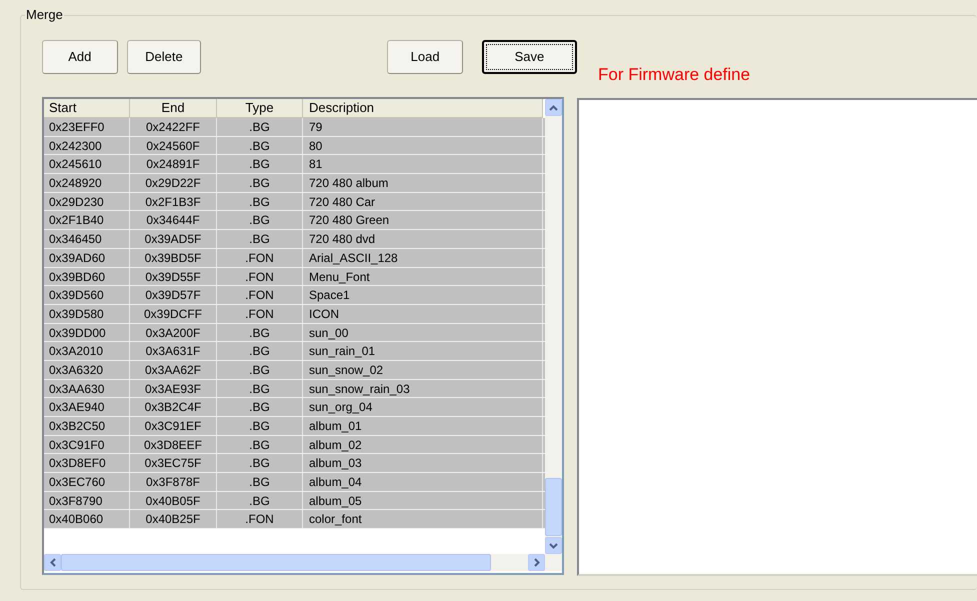  Describe the element at coordinates (423, 127) in the screenshot. I see `table-cell: 79` at that location.